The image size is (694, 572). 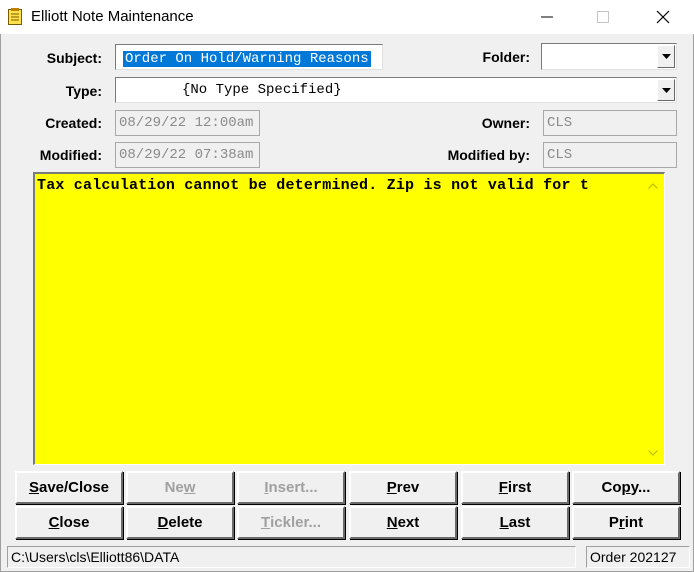 I want to click on close-button: Close, so click(x=69, y=522).